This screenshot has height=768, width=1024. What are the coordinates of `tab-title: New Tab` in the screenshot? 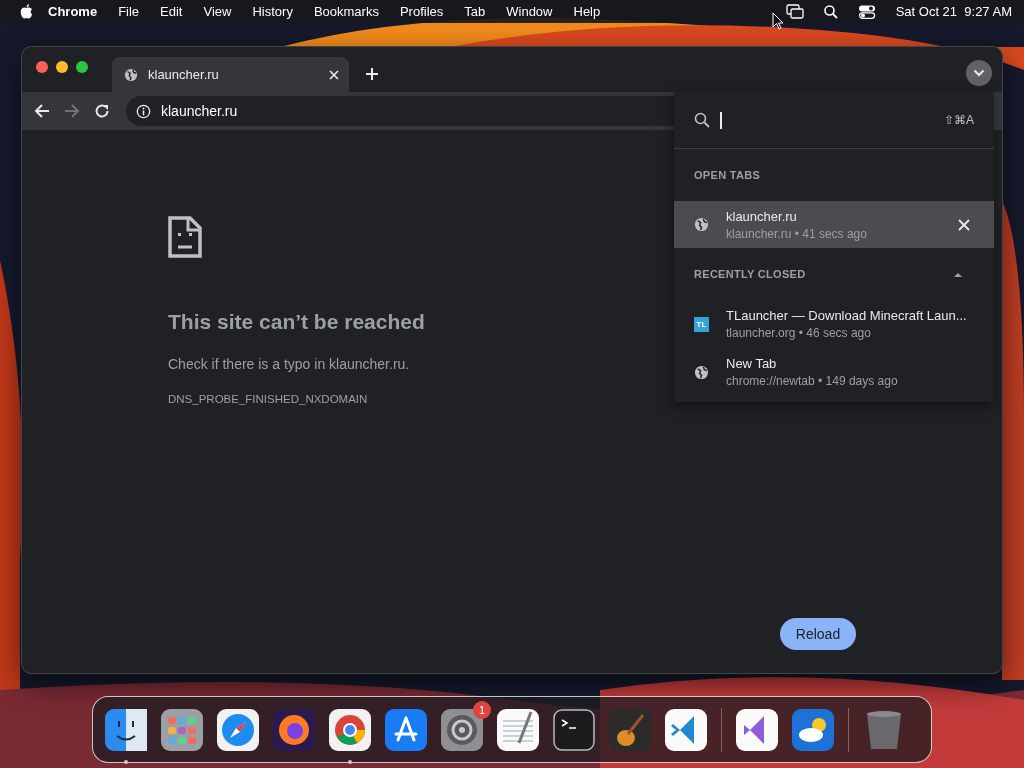 It's located at (752, 363).